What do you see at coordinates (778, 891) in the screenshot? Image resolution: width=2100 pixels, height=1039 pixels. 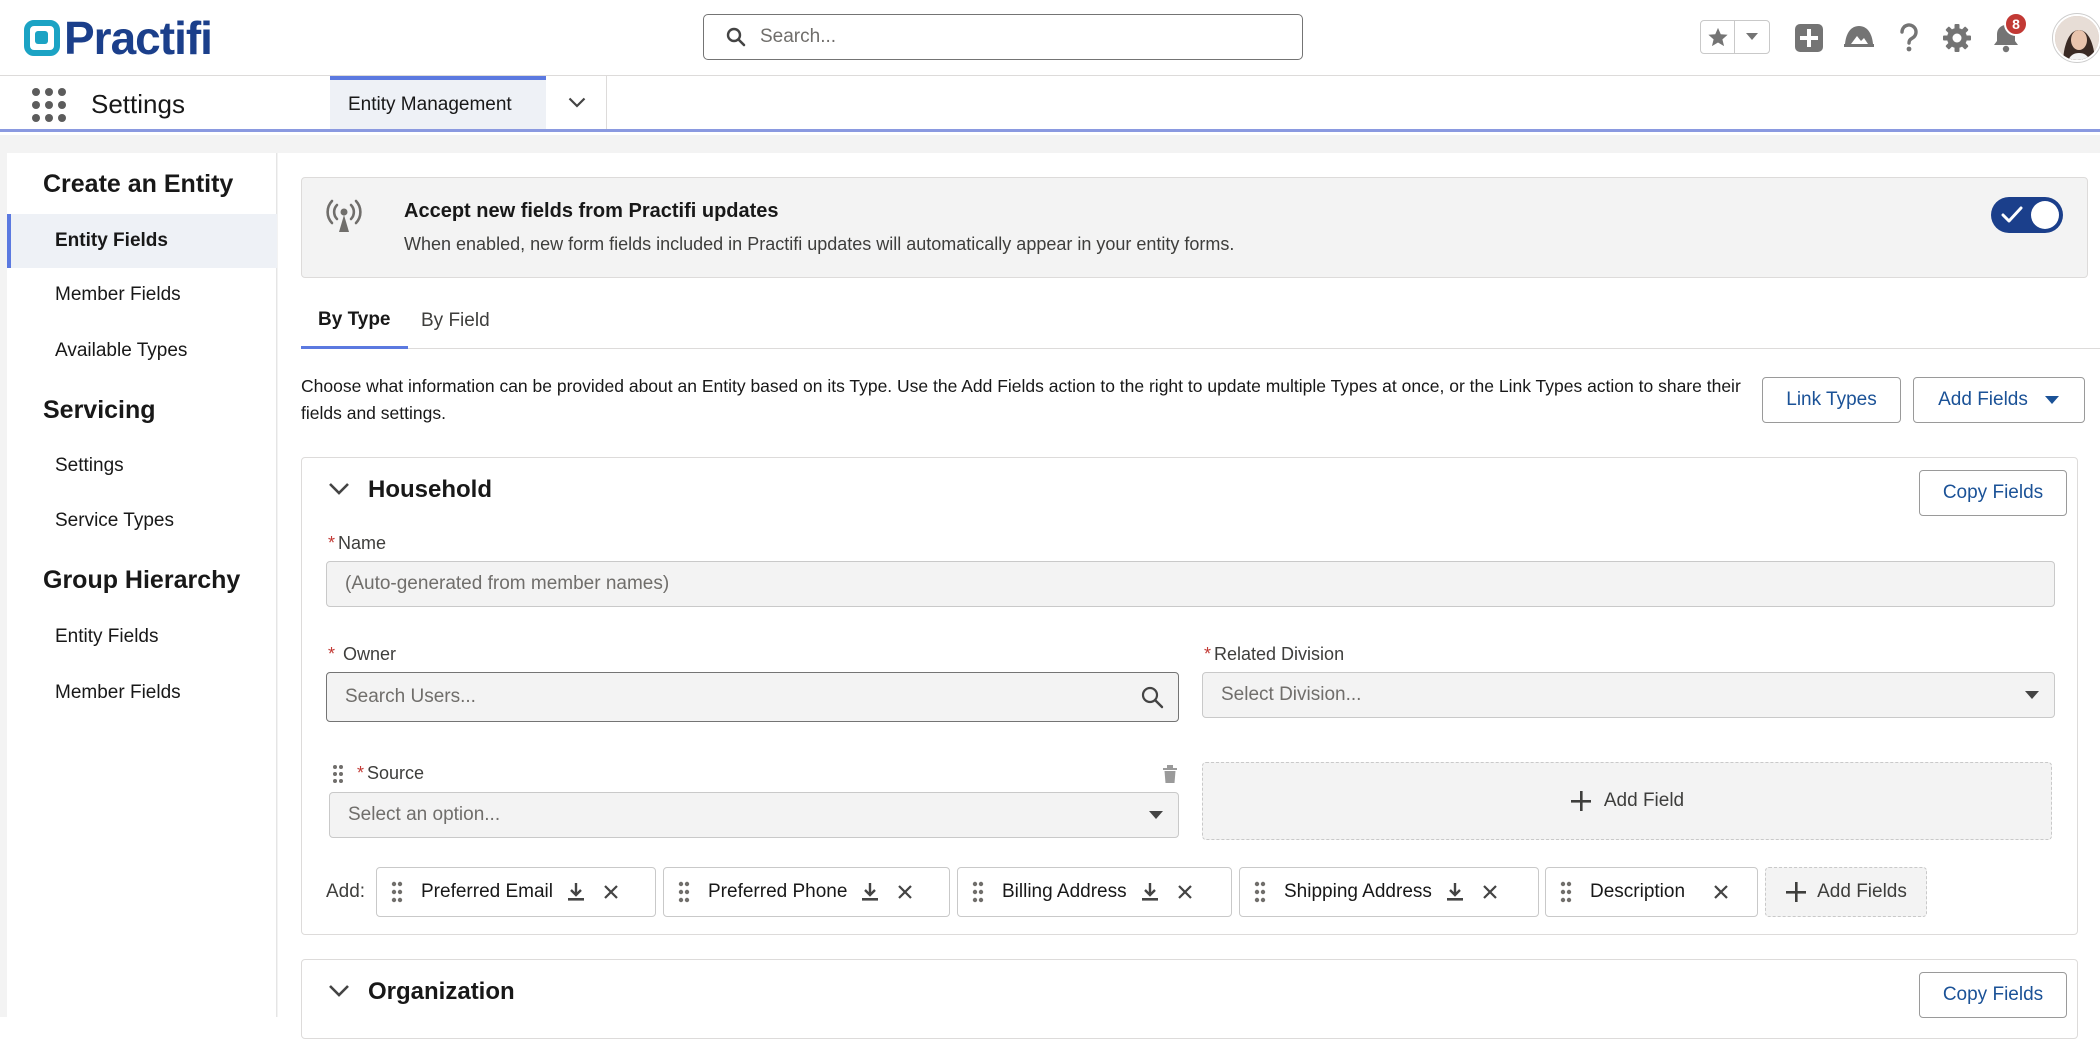 I see `chip-label: Preferred Phone` at bounding box center [778, 891].